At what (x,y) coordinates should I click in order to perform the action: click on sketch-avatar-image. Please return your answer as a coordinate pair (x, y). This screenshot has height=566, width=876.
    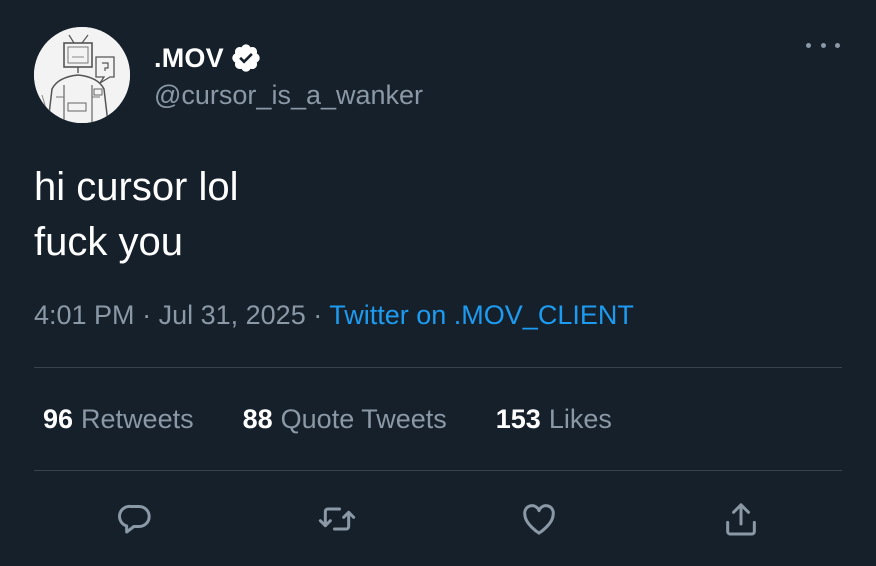
    Looking at the image, I should click on (82, 75).